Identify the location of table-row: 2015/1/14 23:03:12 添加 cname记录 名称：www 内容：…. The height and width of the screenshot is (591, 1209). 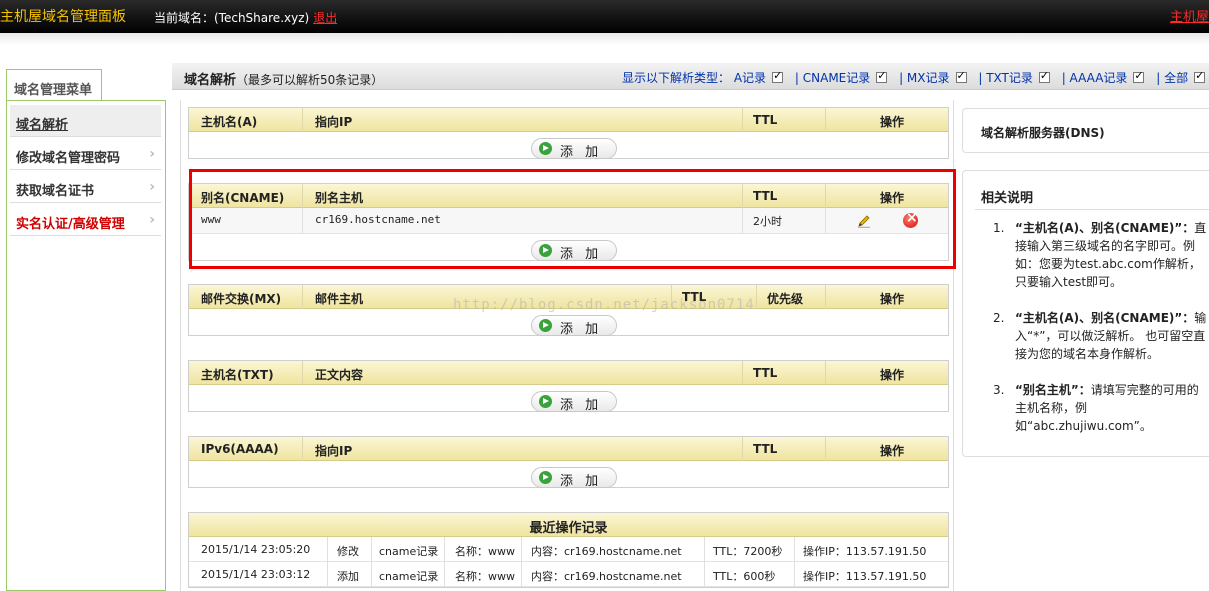
(568, 574).